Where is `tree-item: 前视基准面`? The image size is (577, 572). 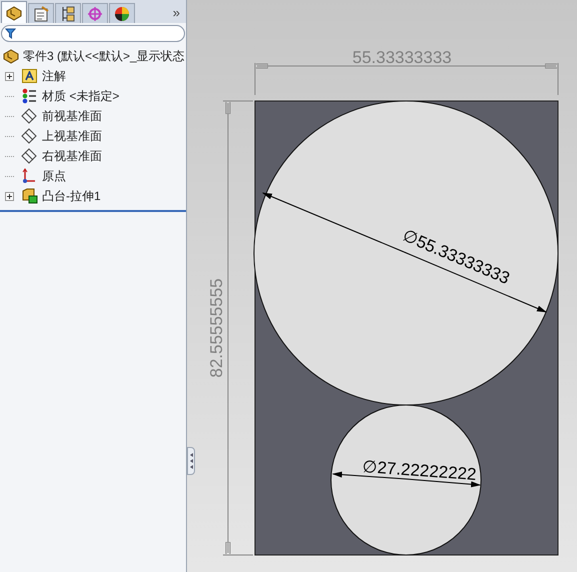 tree-item: 前视基准面 is located at coordinates (72, 116).